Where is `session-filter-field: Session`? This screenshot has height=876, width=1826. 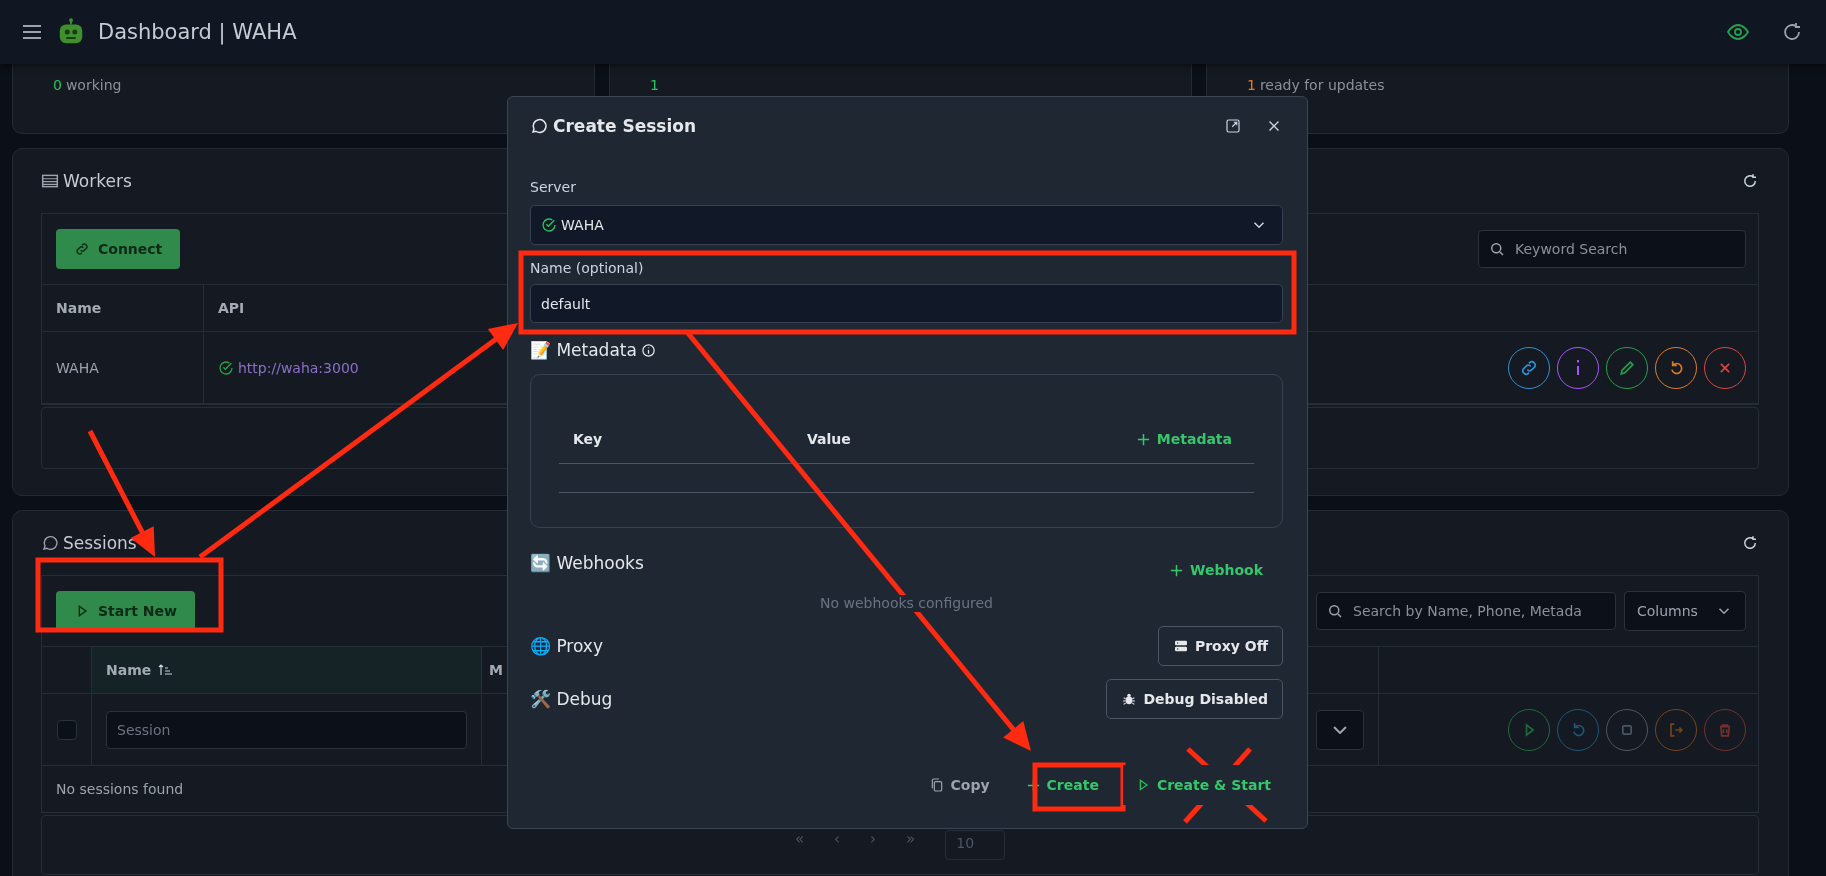
session-filter-field: Session is located at coordinates (286, 729).